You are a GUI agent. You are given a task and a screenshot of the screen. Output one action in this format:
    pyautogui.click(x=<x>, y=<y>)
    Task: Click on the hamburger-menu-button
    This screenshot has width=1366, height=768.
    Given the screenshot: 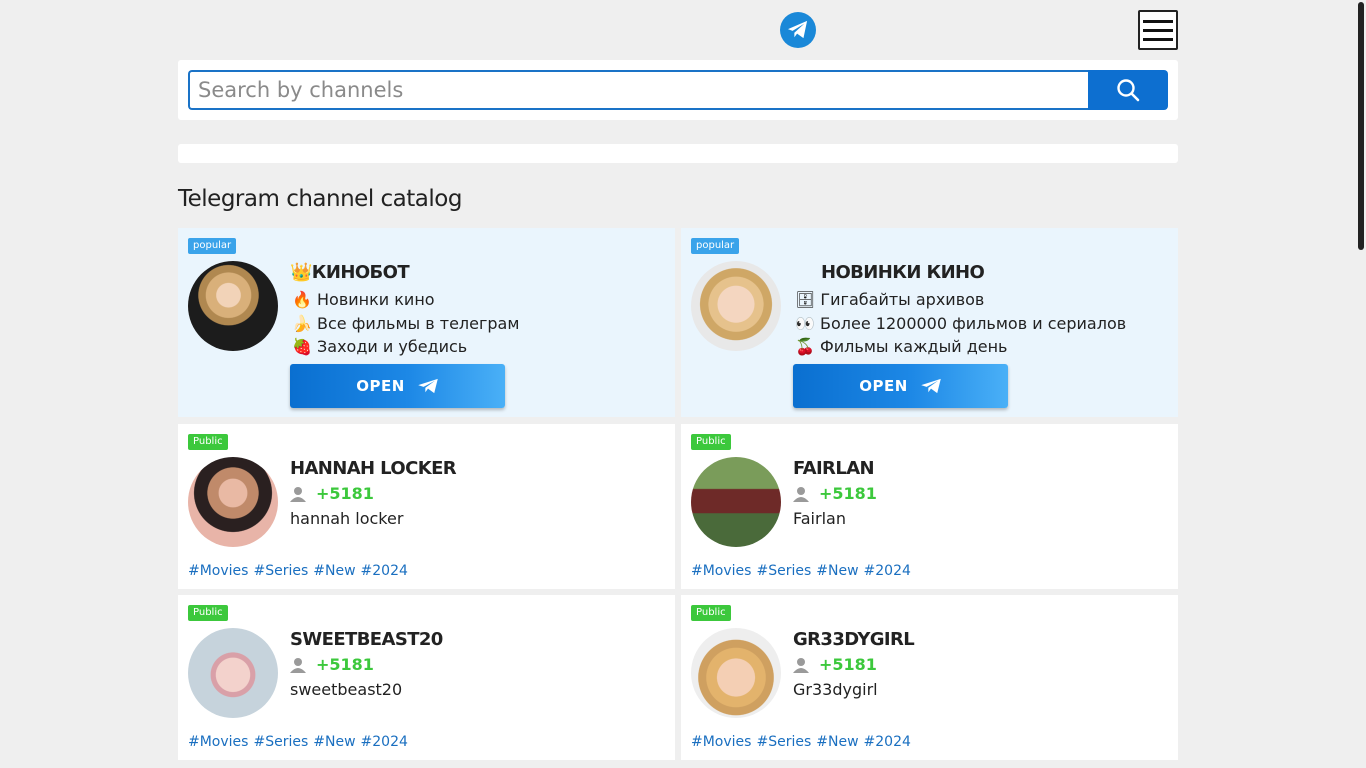 What is the action you would take?
    pyautogui.click(x=1158, y=30)
    